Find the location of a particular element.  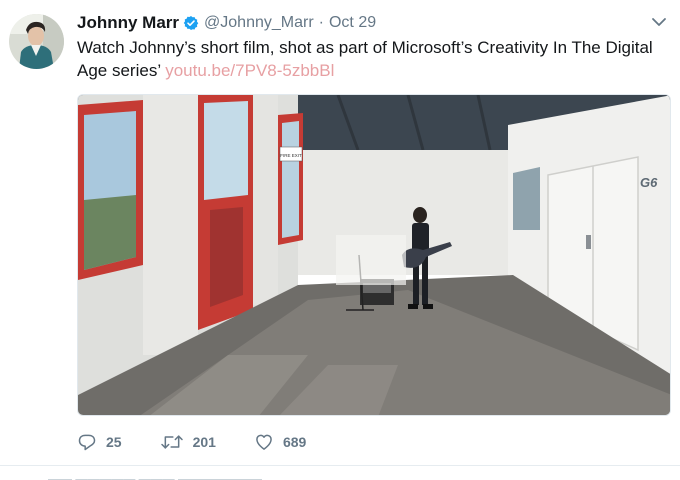

avatar-image is located at coordinates (36, 41).